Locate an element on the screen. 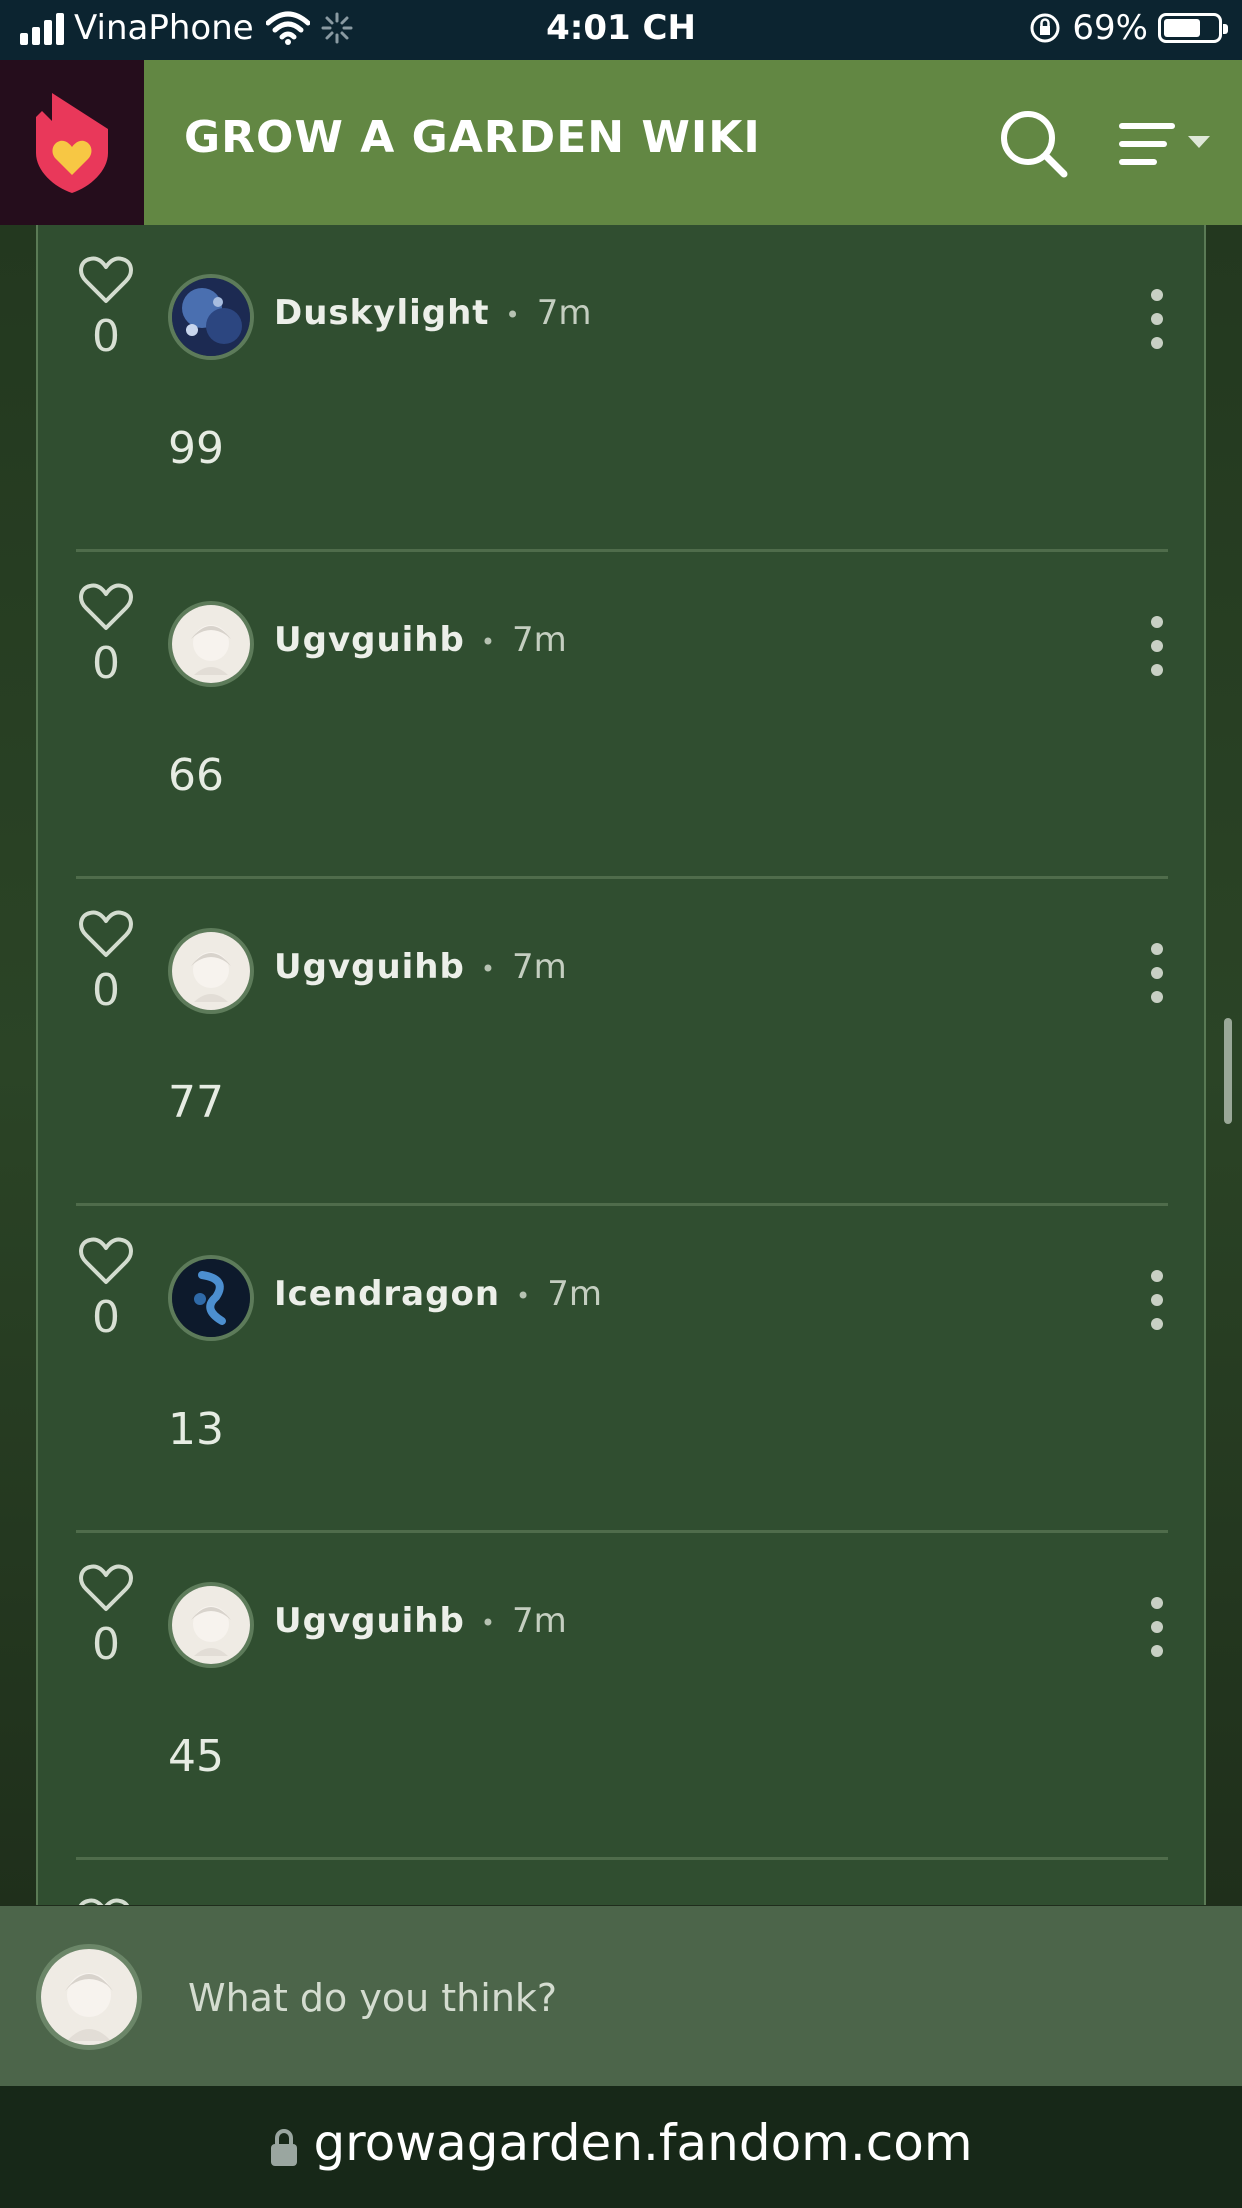  comment-text: 66 is located at coordinates (196, 775).